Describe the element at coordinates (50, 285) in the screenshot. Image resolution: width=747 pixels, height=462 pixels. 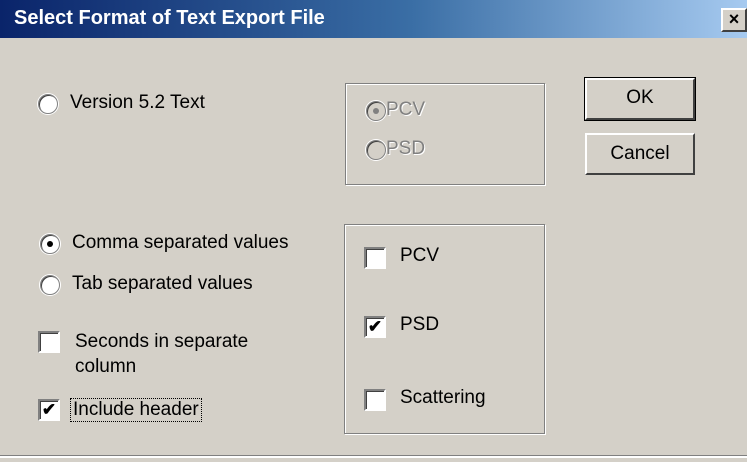
I see `tab-separated-radio` at that location.